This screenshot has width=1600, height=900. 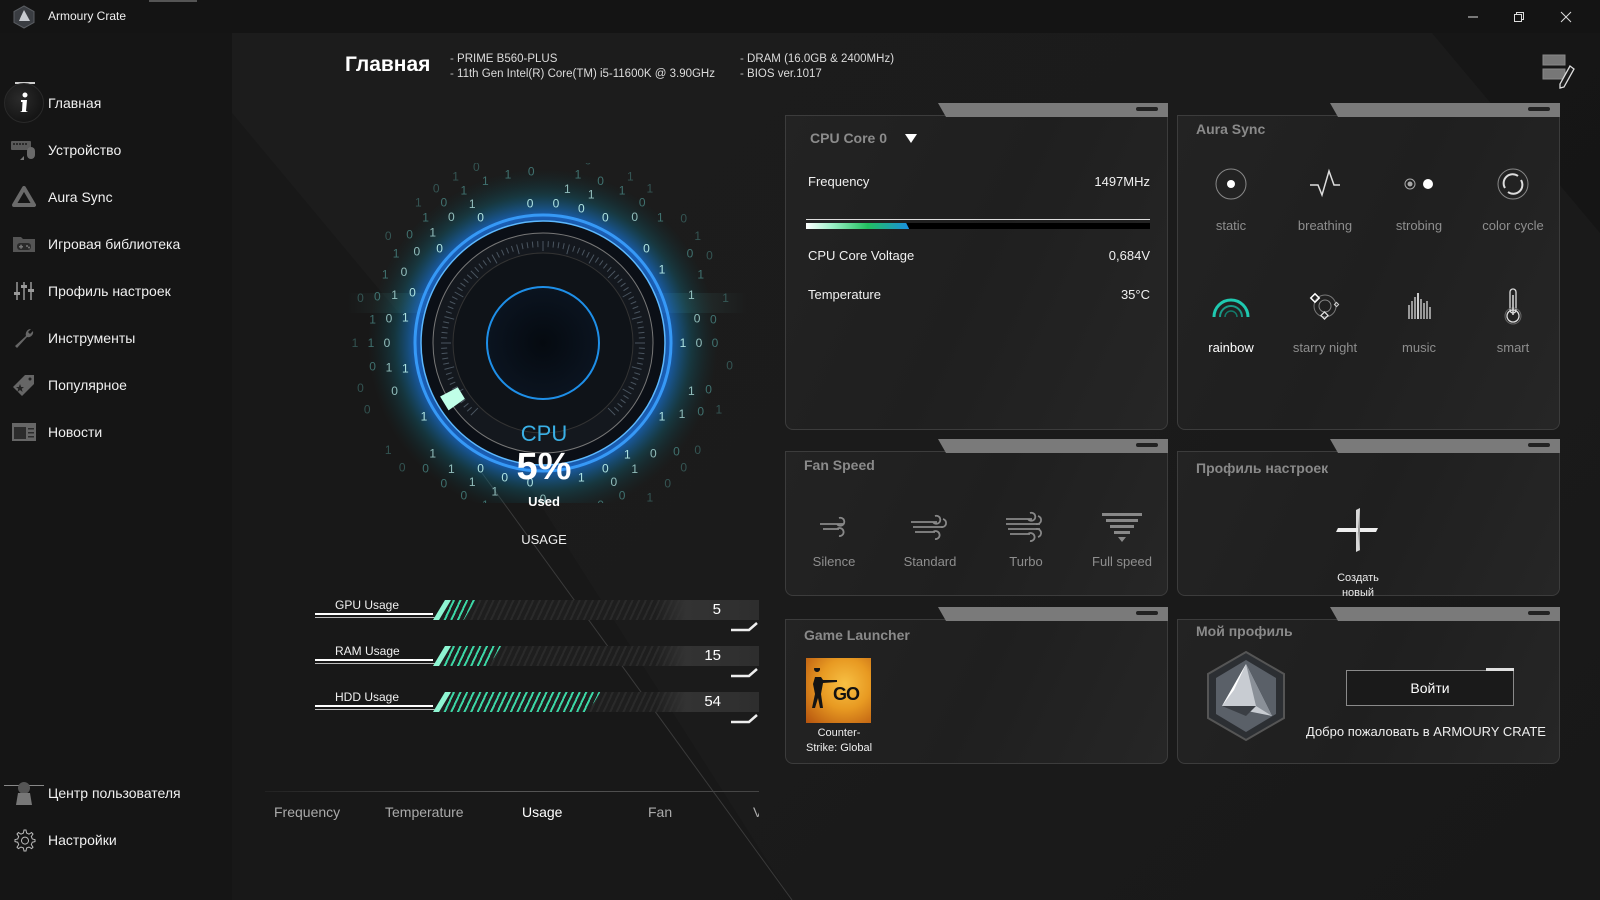 What do you see at coordinates (1325, 347) in the screenshot?
I see `aura-effect-label: starry night` at bounding box center [1325, 347].